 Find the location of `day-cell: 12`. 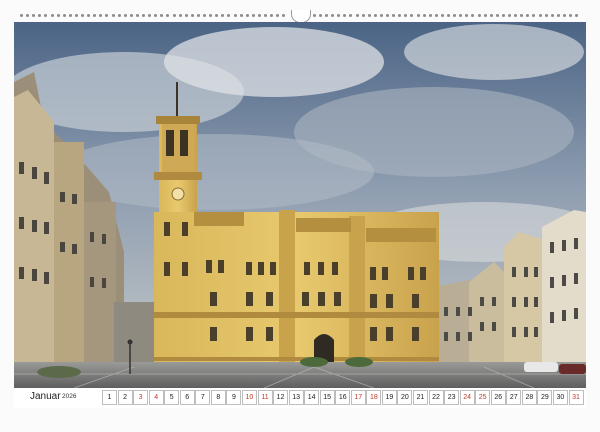

day-cell: 12 is located at coordinates (281, 397).